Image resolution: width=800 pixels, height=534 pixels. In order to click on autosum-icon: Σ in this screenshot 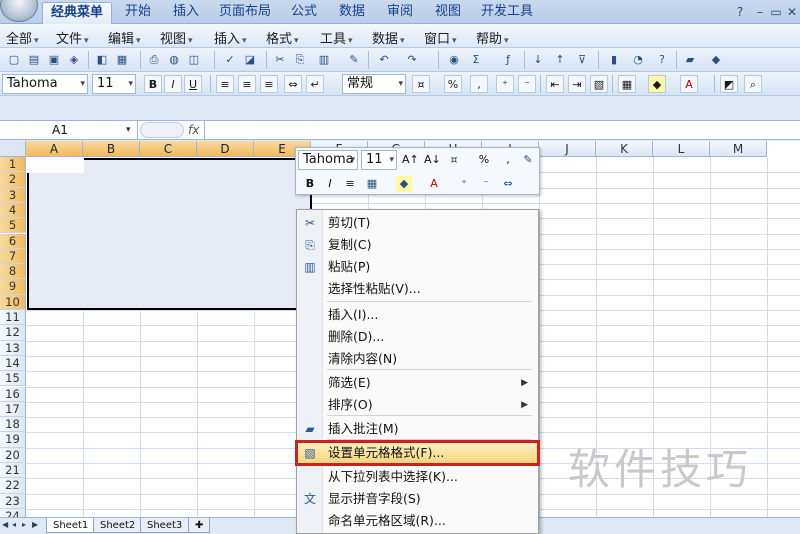, I will do `click(476, 60)`.